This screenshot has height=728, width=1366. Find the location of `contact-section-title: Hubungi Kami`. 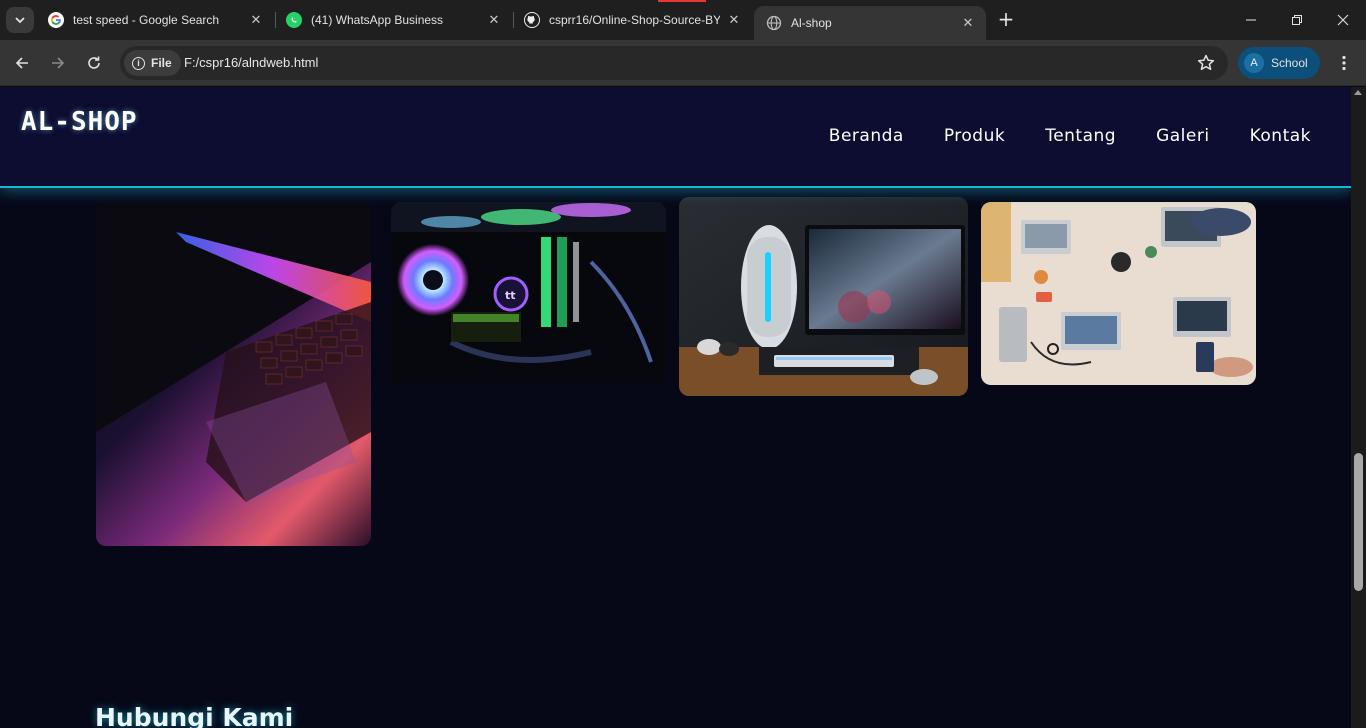

contact-section-title: Hubungi Kami is located at coordinates (194, 715).